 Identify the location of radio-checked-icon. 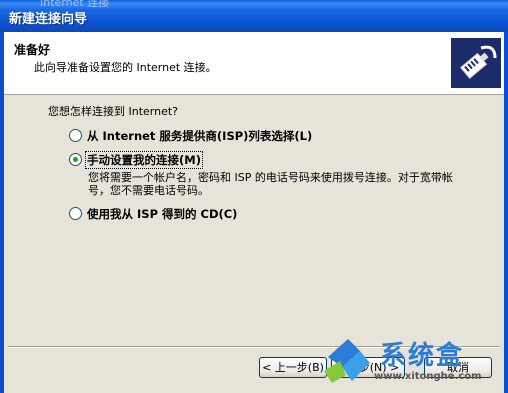
(75, 159).